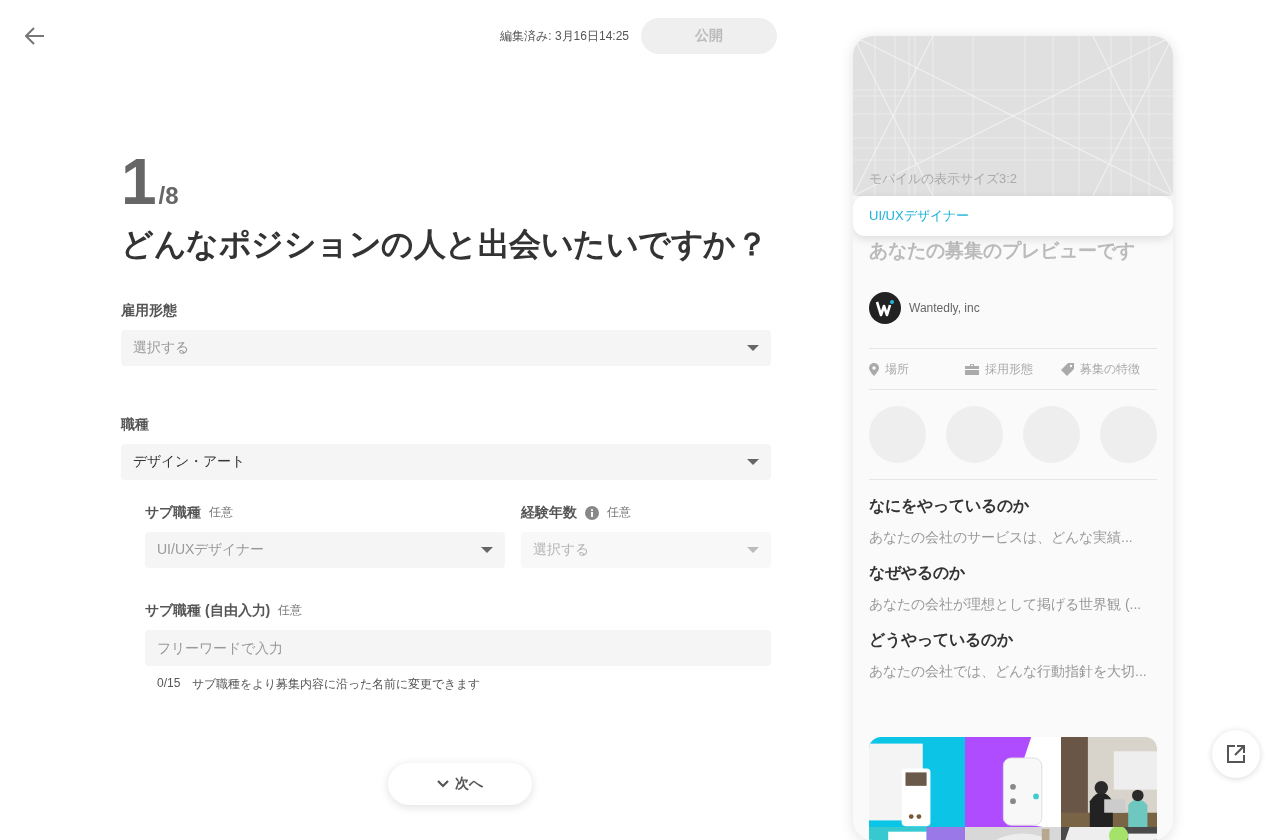 This screenshot has width=1280, height=840. What do you see at coordinates (443, 783) in the screenshot?
I see `chevron-down-icon` at bounding box center [443, 783].